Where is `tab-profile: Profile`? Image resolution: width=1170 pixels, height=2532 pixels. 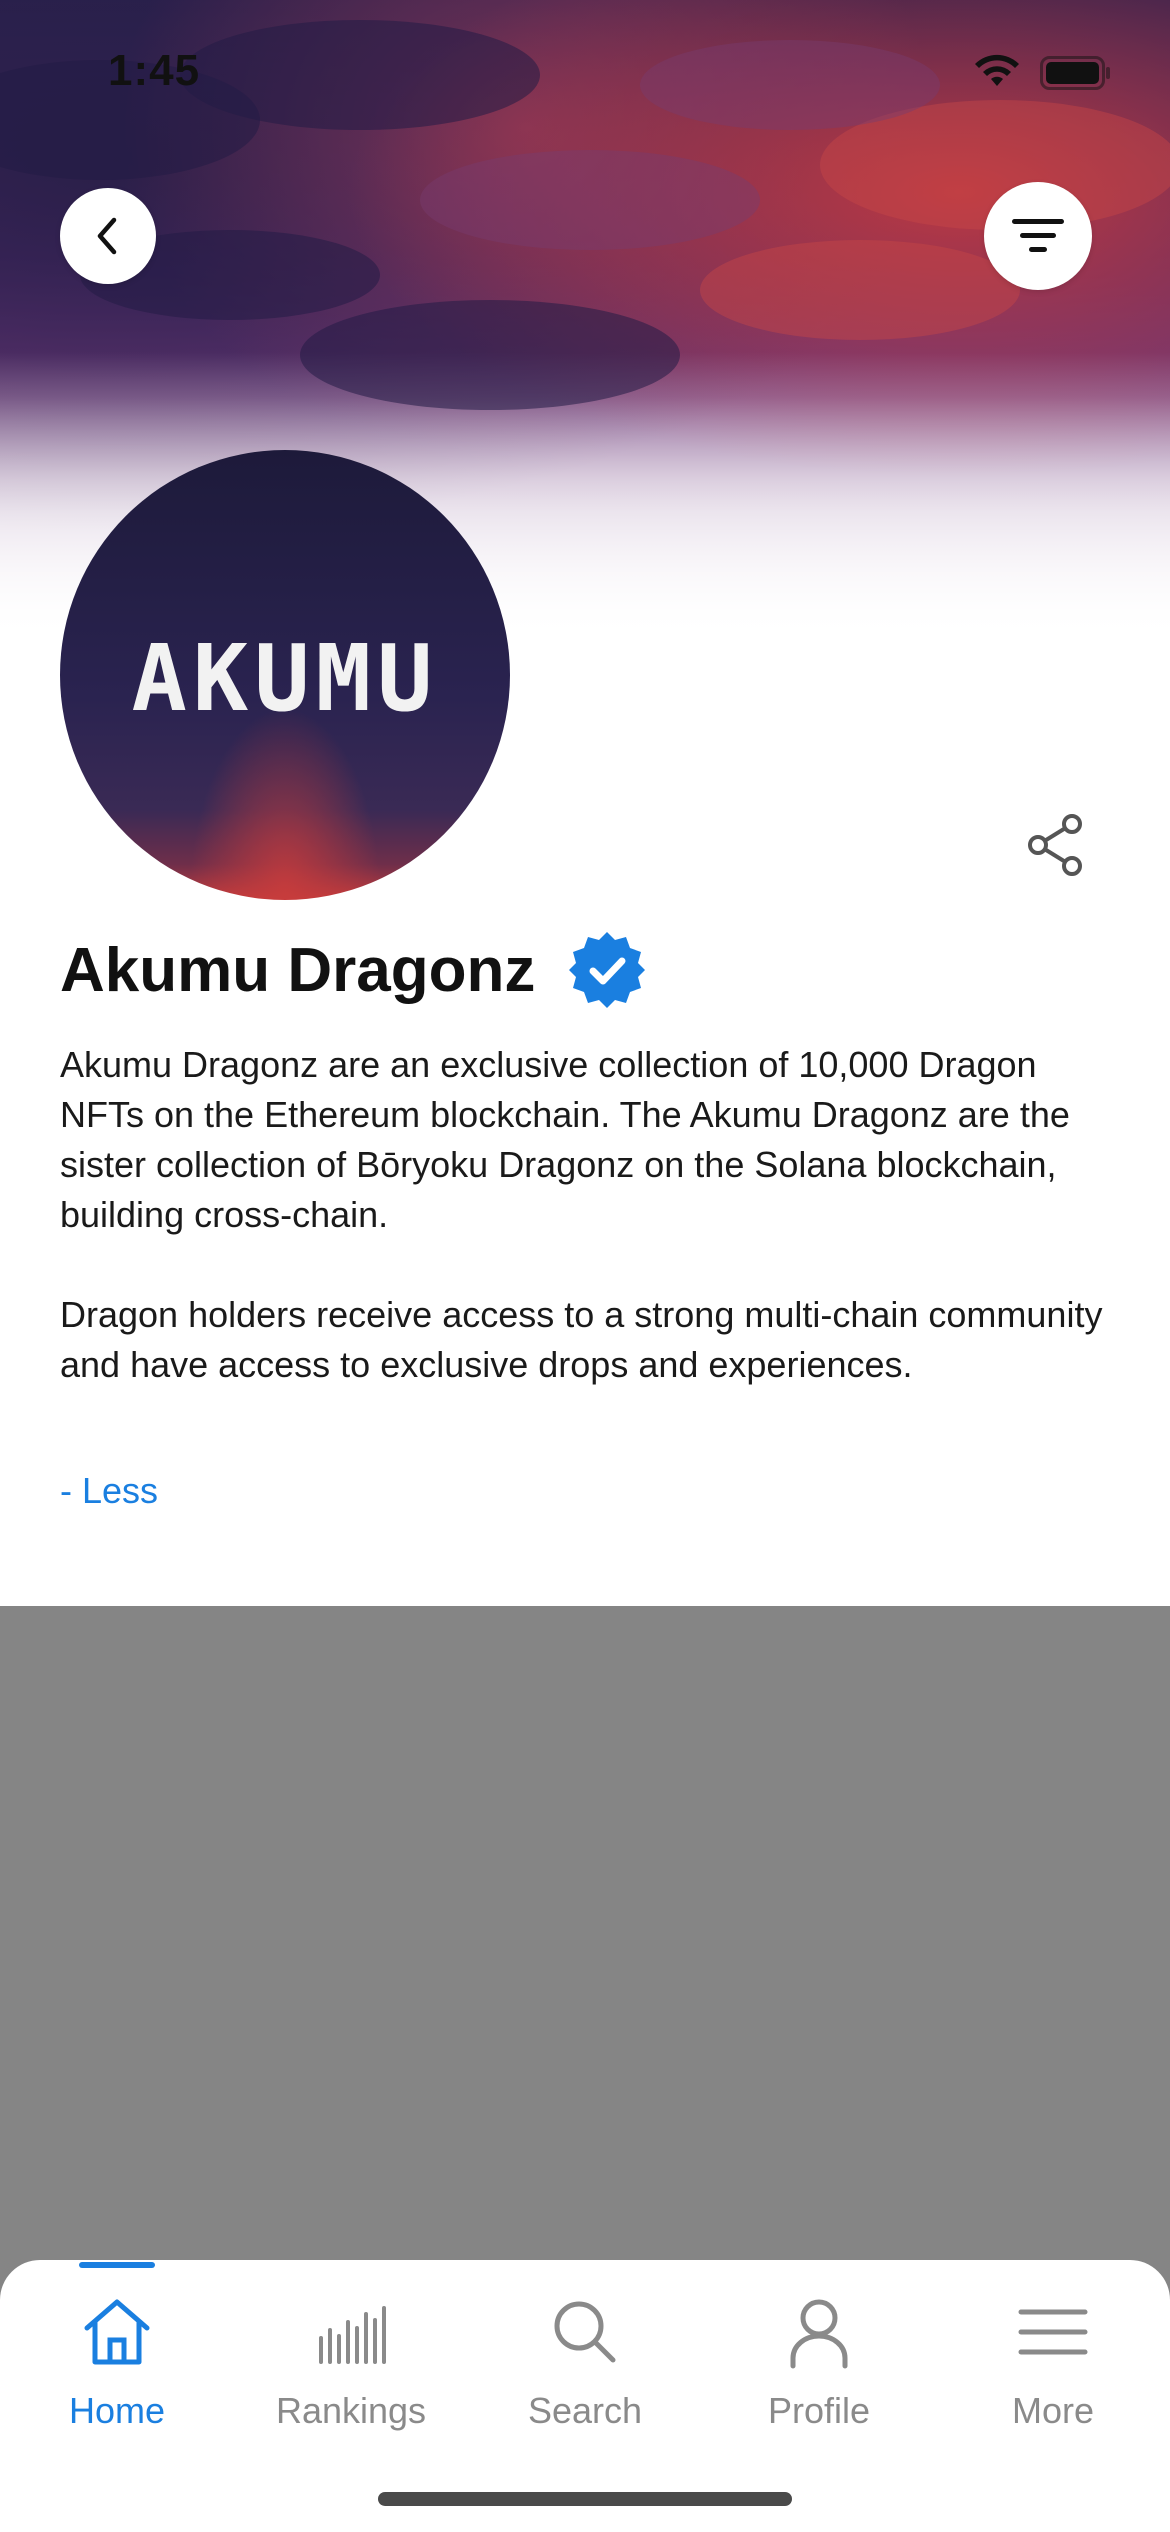
tab-profile: Profile is located at coordinates (819, 2355).